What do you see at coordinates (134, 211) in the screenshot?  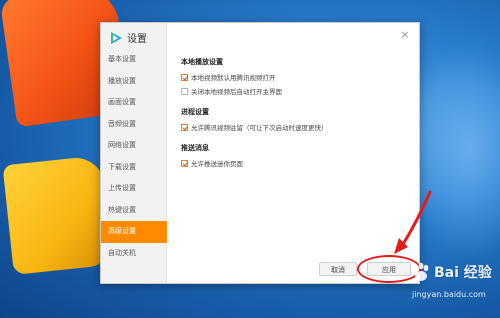 I see `sidebar-item: 热键设置` at bounding box center [134, 211].